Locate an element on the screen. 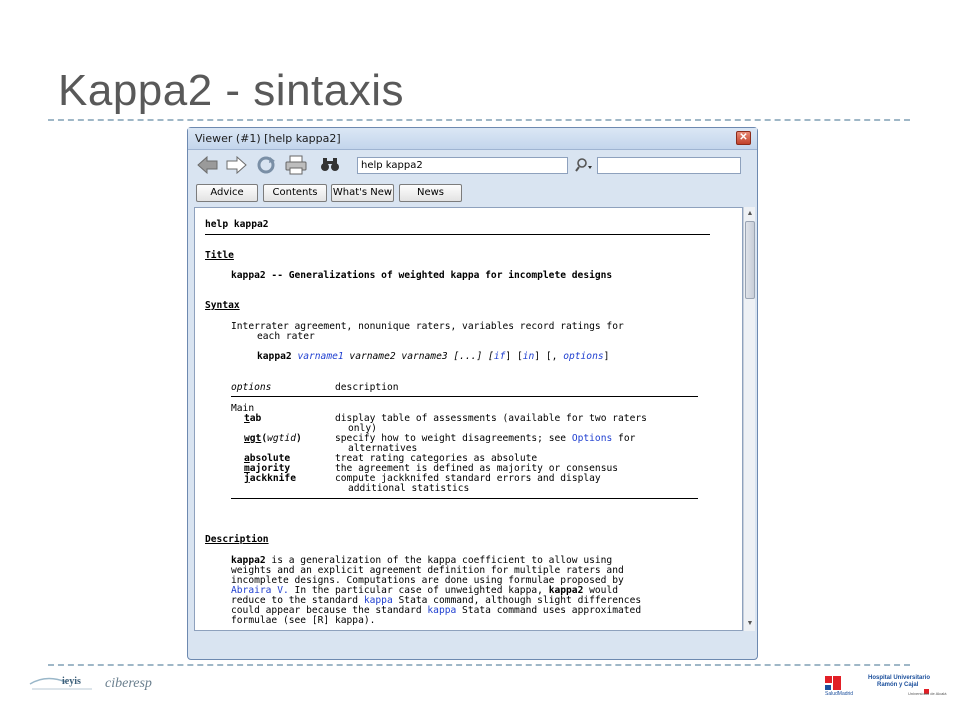  ieyis-logo: ieyis is located at coordinates (61, 683).